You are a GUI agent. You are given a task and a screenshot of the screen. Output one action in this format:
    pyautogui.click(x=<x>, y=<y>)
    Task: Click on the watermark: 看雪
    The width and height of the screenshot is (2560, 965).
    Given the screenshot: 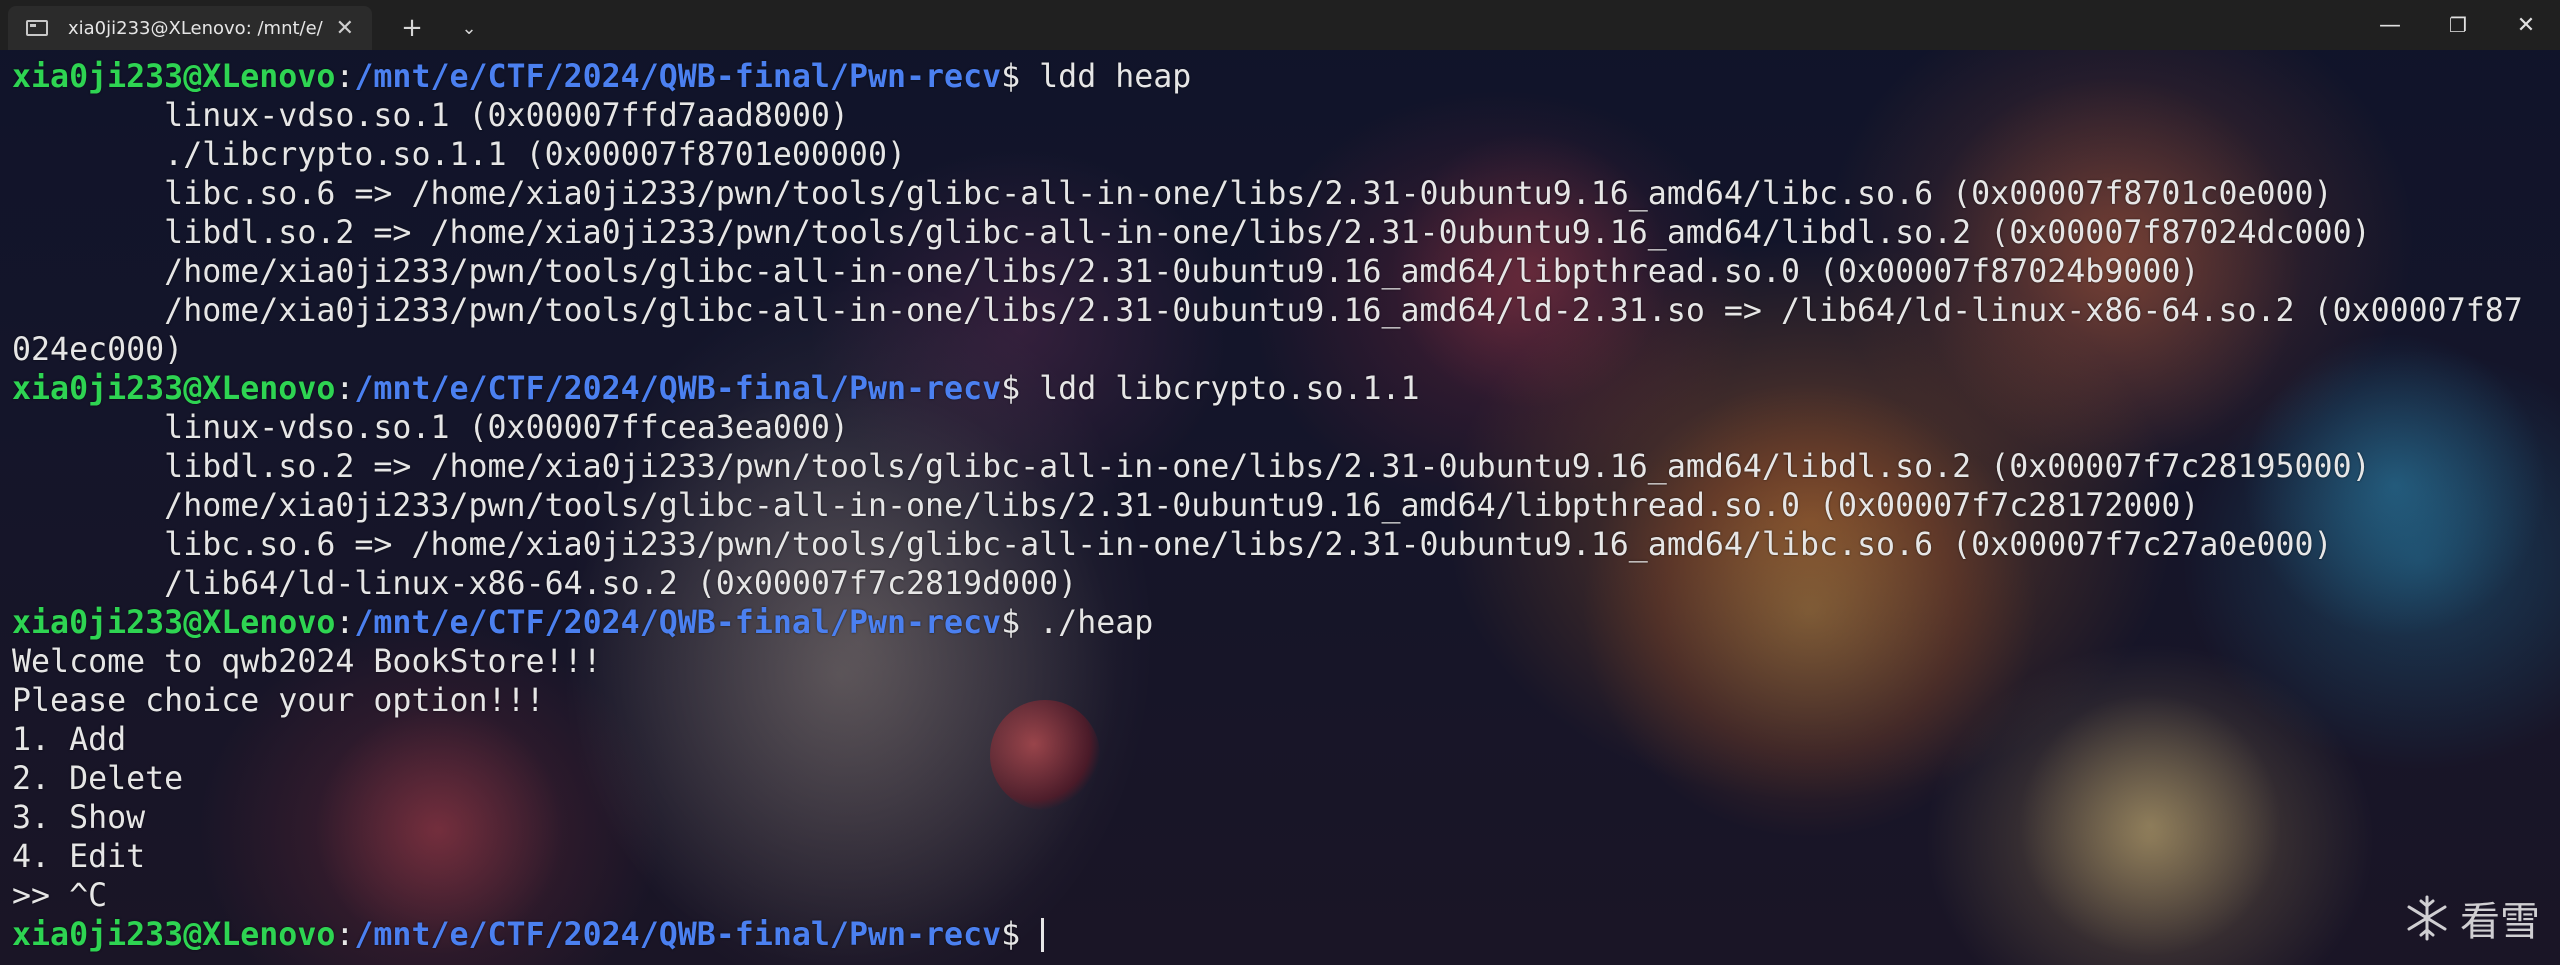 What is the action you would take?
    pyautogui.click(x=2471, y=918)
    